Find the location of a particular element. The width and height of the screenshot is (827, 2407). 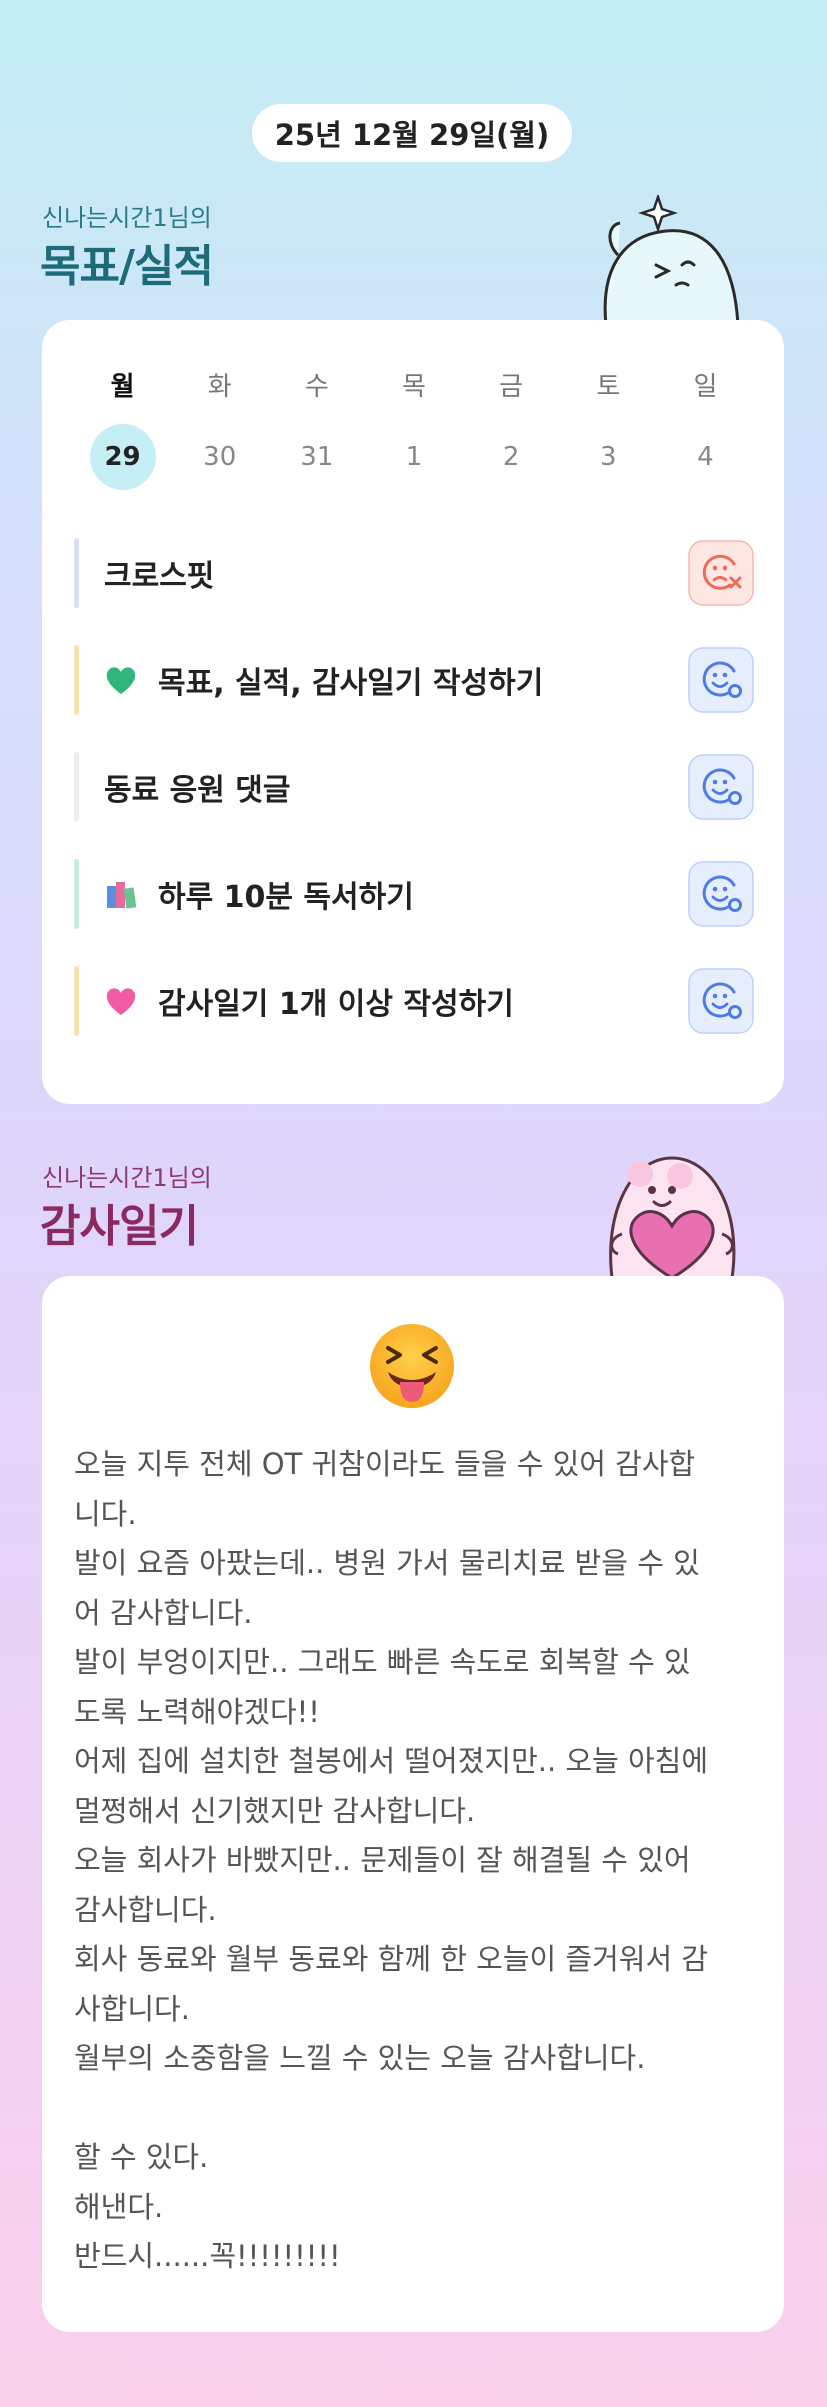

squinting-tongue-face-icon is located at coordinates (412, 1366).